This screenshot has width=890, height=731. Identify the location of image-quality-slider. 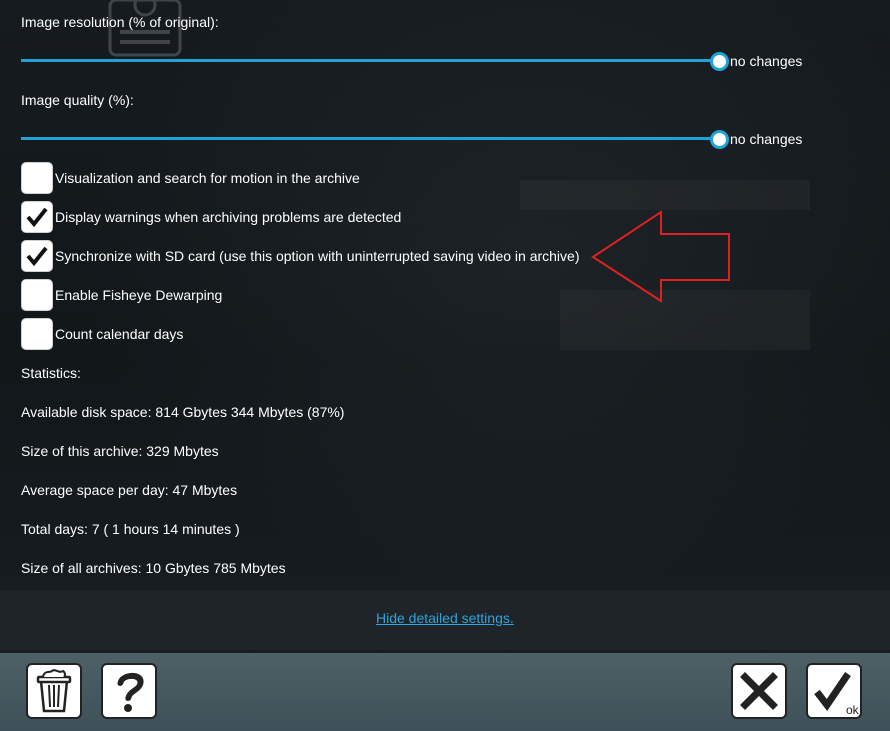
(375, 139).